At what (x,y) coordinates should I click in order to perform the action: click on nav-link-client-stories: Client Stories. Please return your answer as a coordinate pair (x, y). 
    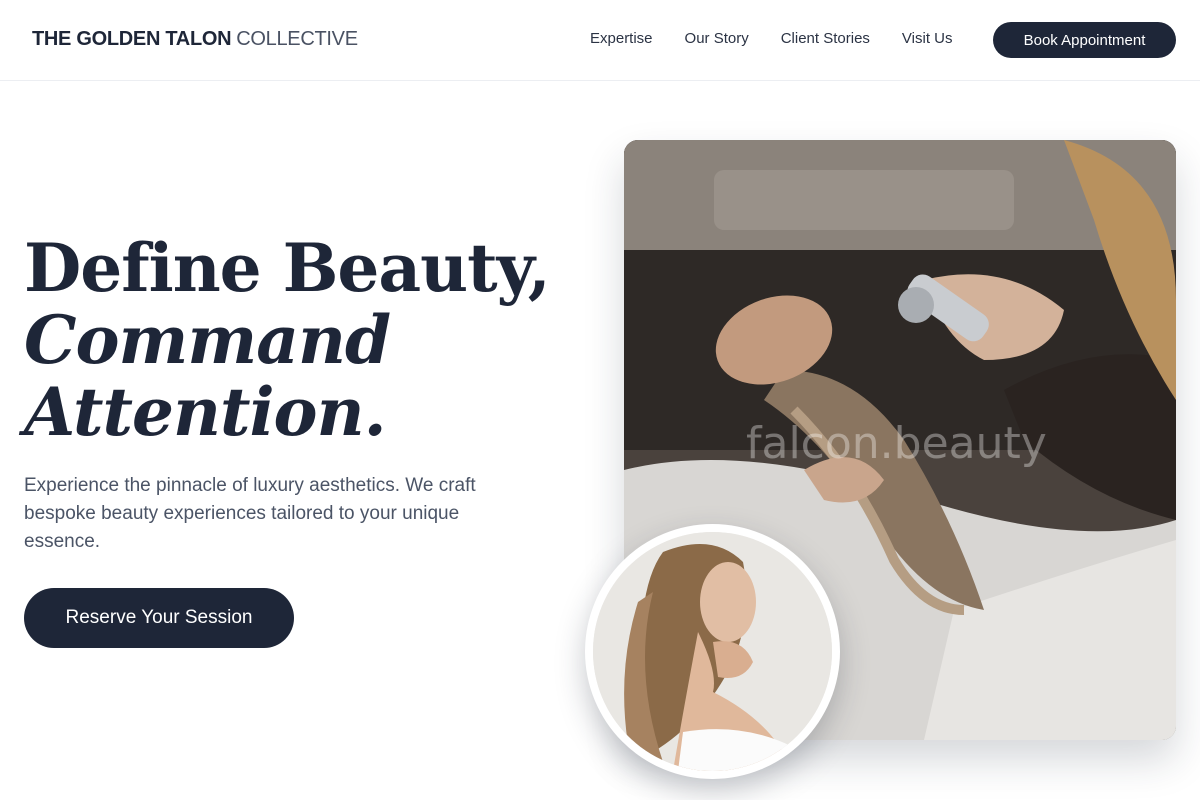
    Looking at the image, I should click on (825, 38).